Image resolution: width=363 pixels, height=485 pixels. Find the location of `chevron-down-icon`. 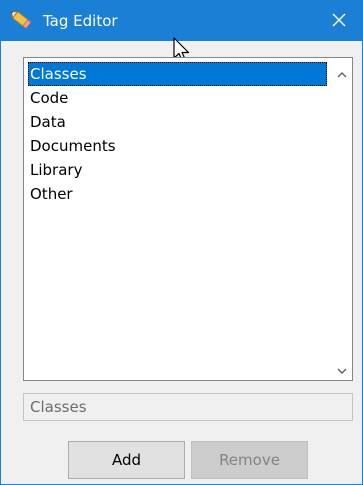

chevron-down-icon is located at coordinates (342, 368).